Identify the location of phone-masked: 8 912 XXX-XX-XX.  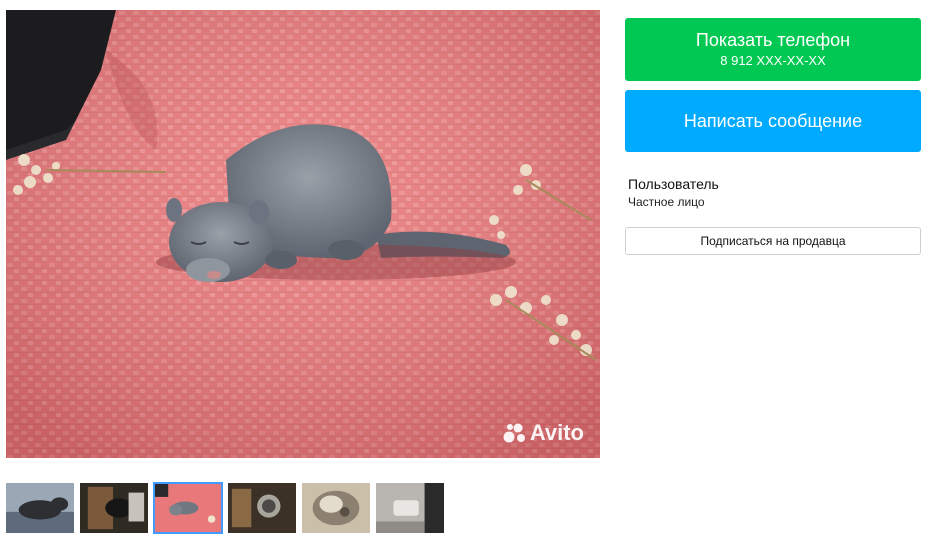
(773, 60).